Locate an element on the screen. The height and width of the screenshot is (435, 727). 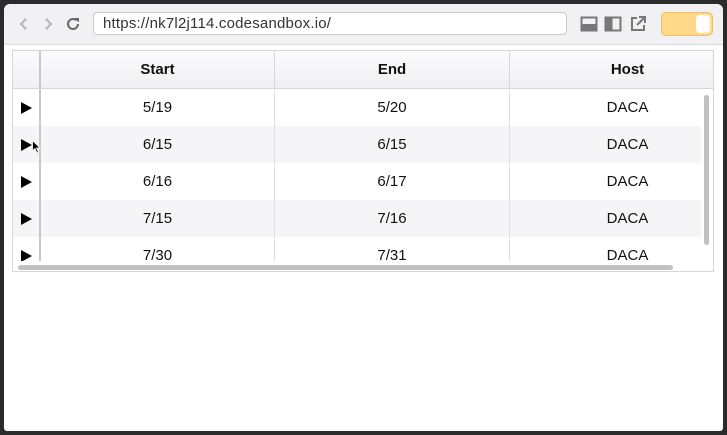
cell-end: 5/20 is located at coordinates (392, 107).